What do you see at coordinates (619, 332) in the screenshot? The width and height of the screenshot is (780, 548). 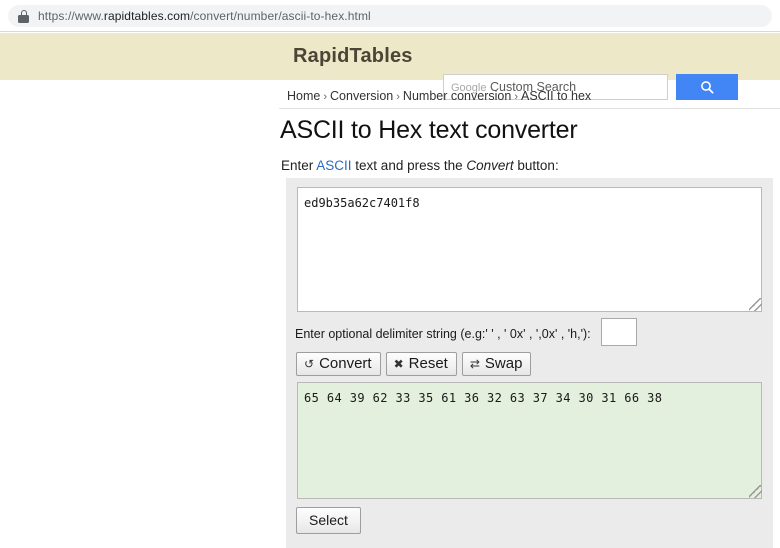 I see `delimiter-input` at bounding box center [619, 332].